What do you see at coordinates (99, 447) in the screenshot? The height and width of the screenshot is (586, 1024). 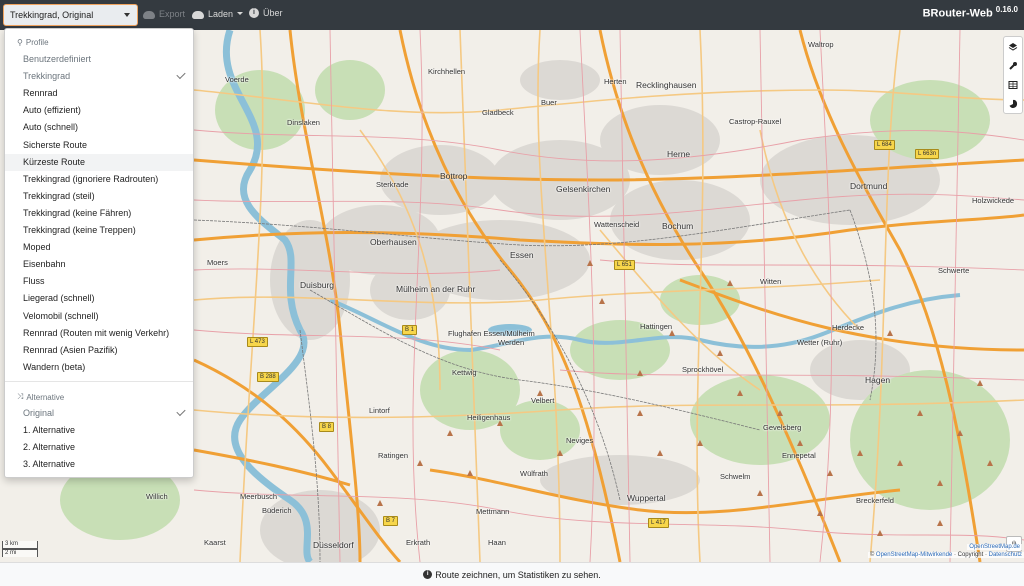 I see `alternative-option: 2. Alternative` at bounding box center [99, 447].